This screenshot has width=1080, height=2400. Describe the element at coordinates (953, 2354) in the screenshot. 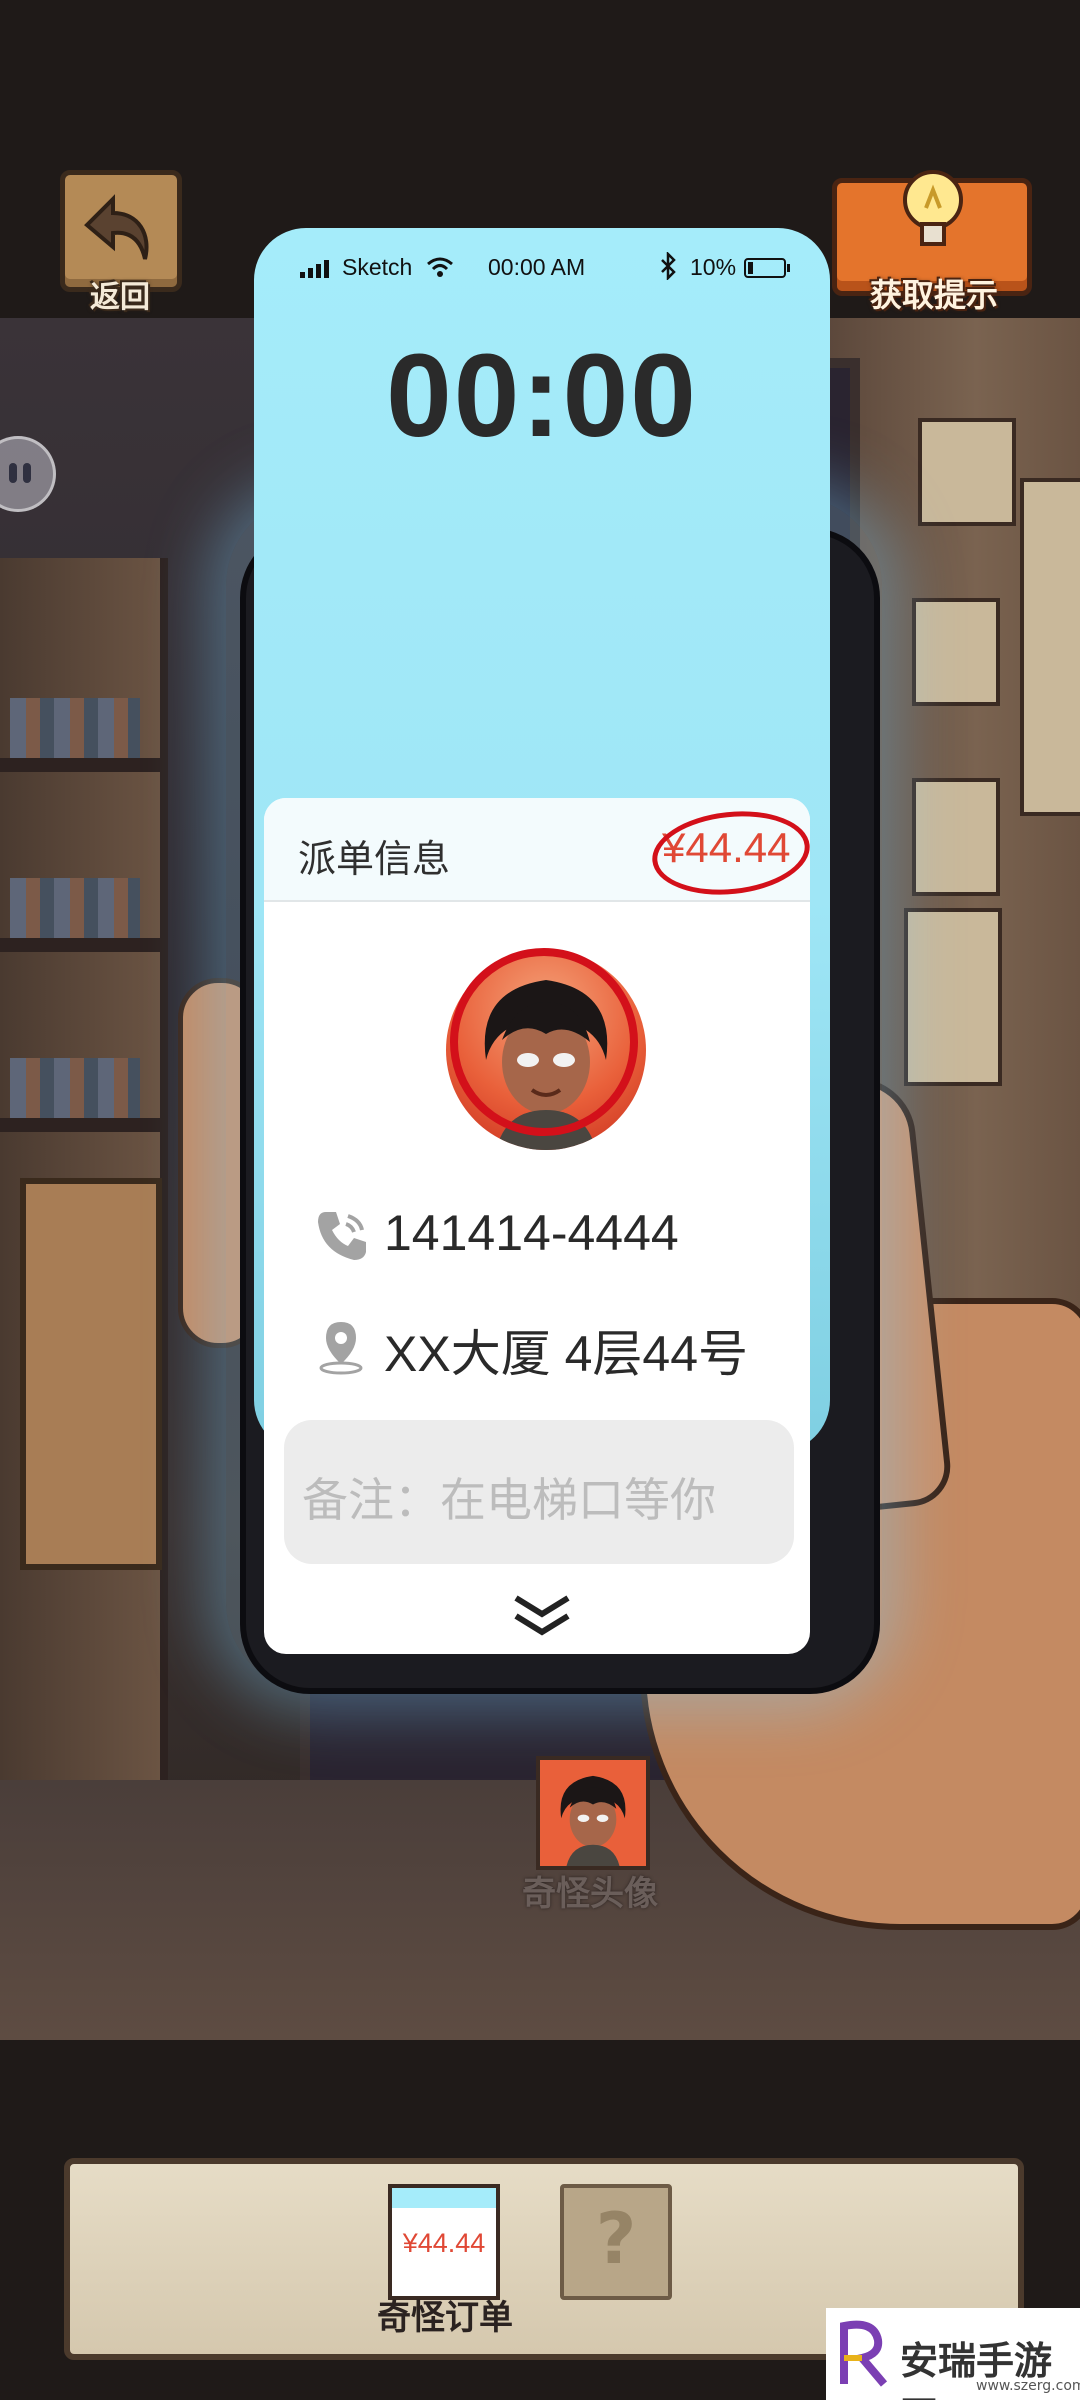

I see `watermark: 安瑞手游网 www.szerg.com` at that location.